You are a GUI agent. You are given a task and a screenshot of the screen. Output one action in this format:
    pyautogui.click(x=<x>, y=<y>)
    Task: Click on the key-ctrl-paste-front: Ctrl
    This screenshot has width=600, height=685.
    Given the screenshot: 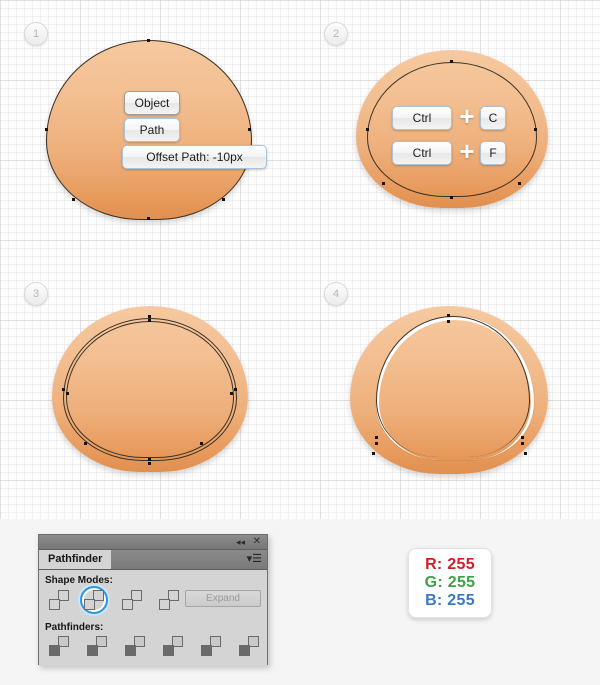 What is the action you would take?
    pyautogui.click(x=422, y=153)
    